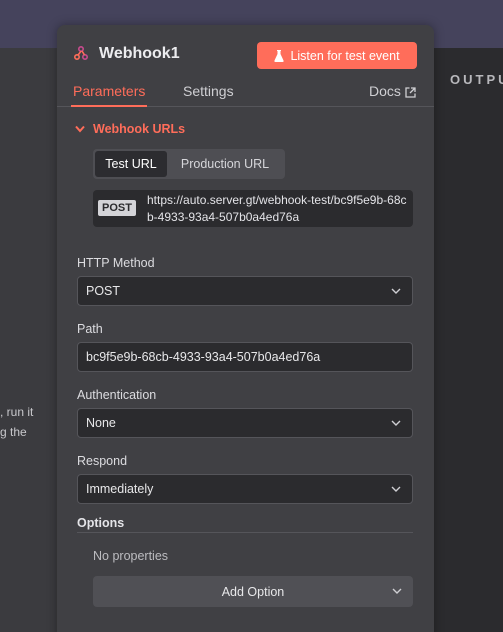 The image size is (503, 632). What do you see at coordinates (139, 54) in the screenshot?
I see `node-title: Webhook1` at bounding box center [139, 54].